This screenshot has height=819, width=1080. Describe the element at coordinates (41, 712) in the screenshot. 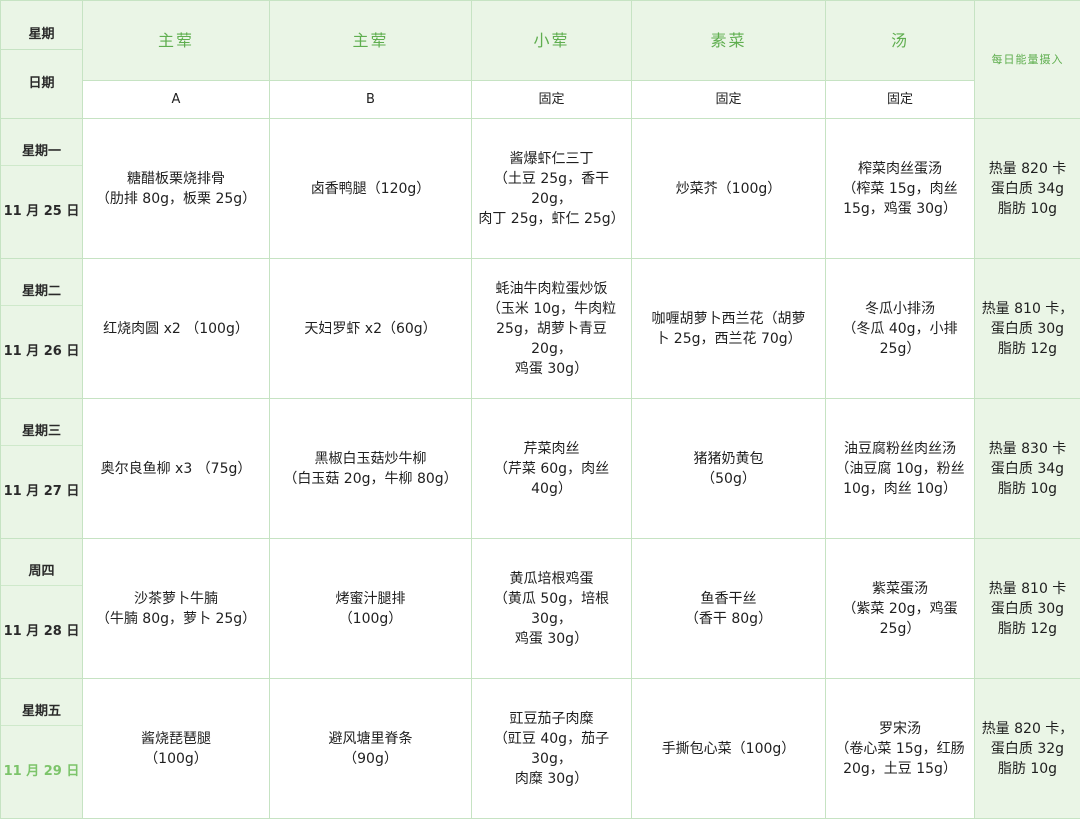

I see `weekday-label: 星期五` at that location.